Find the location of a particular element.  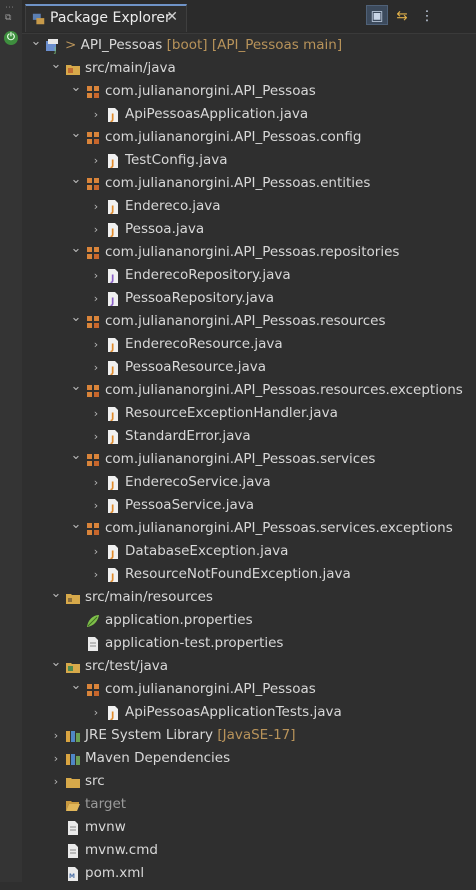

file-icon is located at coordinates (73, 851).